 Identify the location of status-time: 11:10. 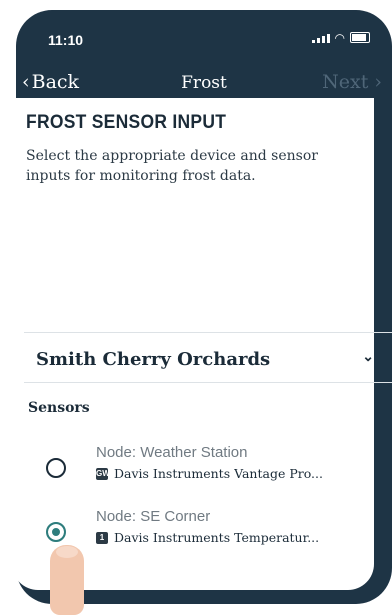
(66, 40).